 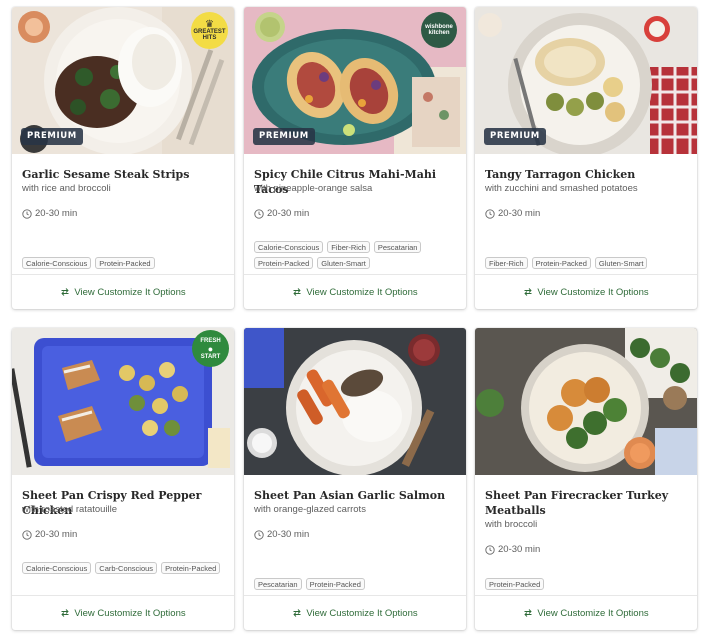 I want to click on tag-list: Pescatarian Protein-Packed, so click(x=356, y=584).